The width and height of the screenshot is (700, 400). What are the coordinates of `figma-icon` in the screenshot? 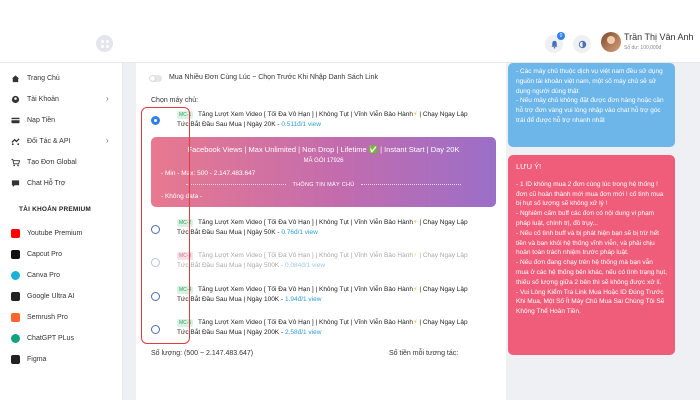 It's located at (15, 359).